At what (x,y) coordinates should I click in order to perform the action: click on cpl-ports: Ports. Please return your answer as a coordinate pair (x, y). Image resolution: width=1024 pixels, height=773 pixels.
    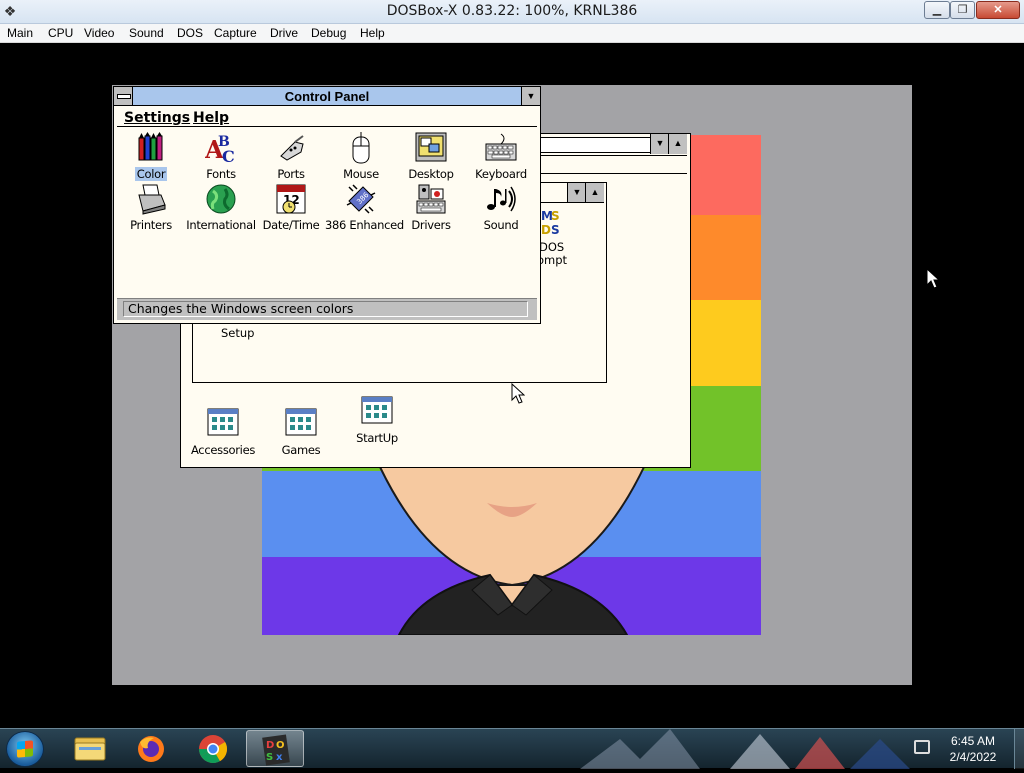
    Looking at the image, I should click on (291, 156).